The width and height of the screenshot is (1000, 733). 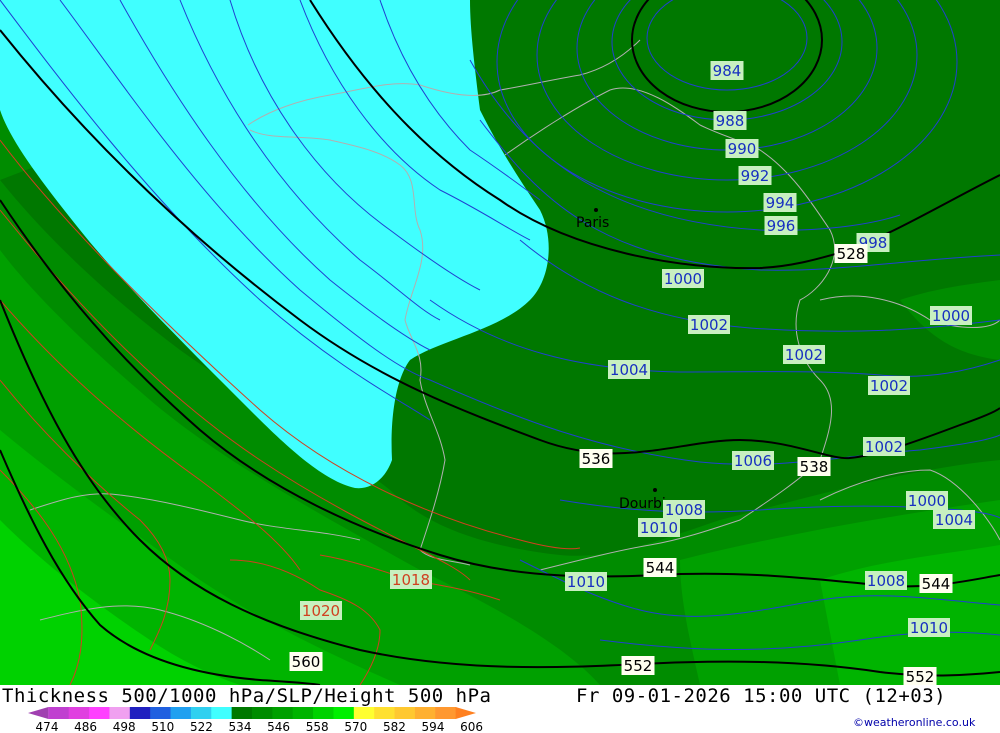 What do you see at coordinates (814, 467) in the screenshot?
I see `contour-label: 538` at bounding box center [814, 467].